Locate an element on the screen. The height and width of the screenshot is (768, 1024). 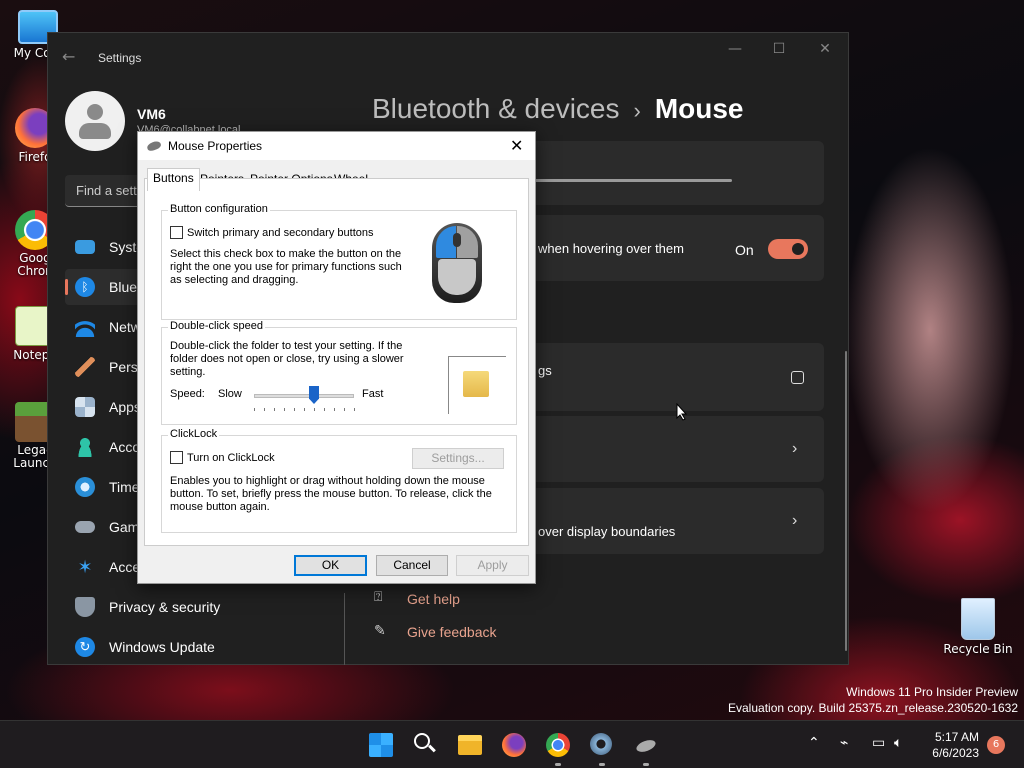
file-explorer-icon is located at coordinates (470, 745).